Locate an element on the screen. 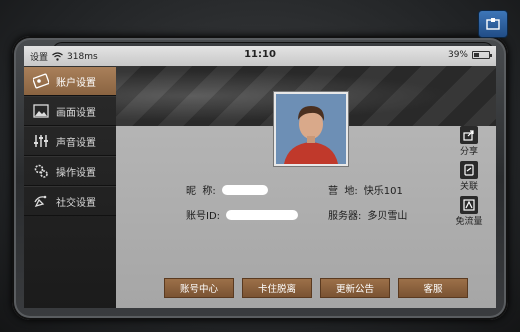 The height and width of the screenshot is (332, 520). nickname-value is located at coordinates (244, 189).